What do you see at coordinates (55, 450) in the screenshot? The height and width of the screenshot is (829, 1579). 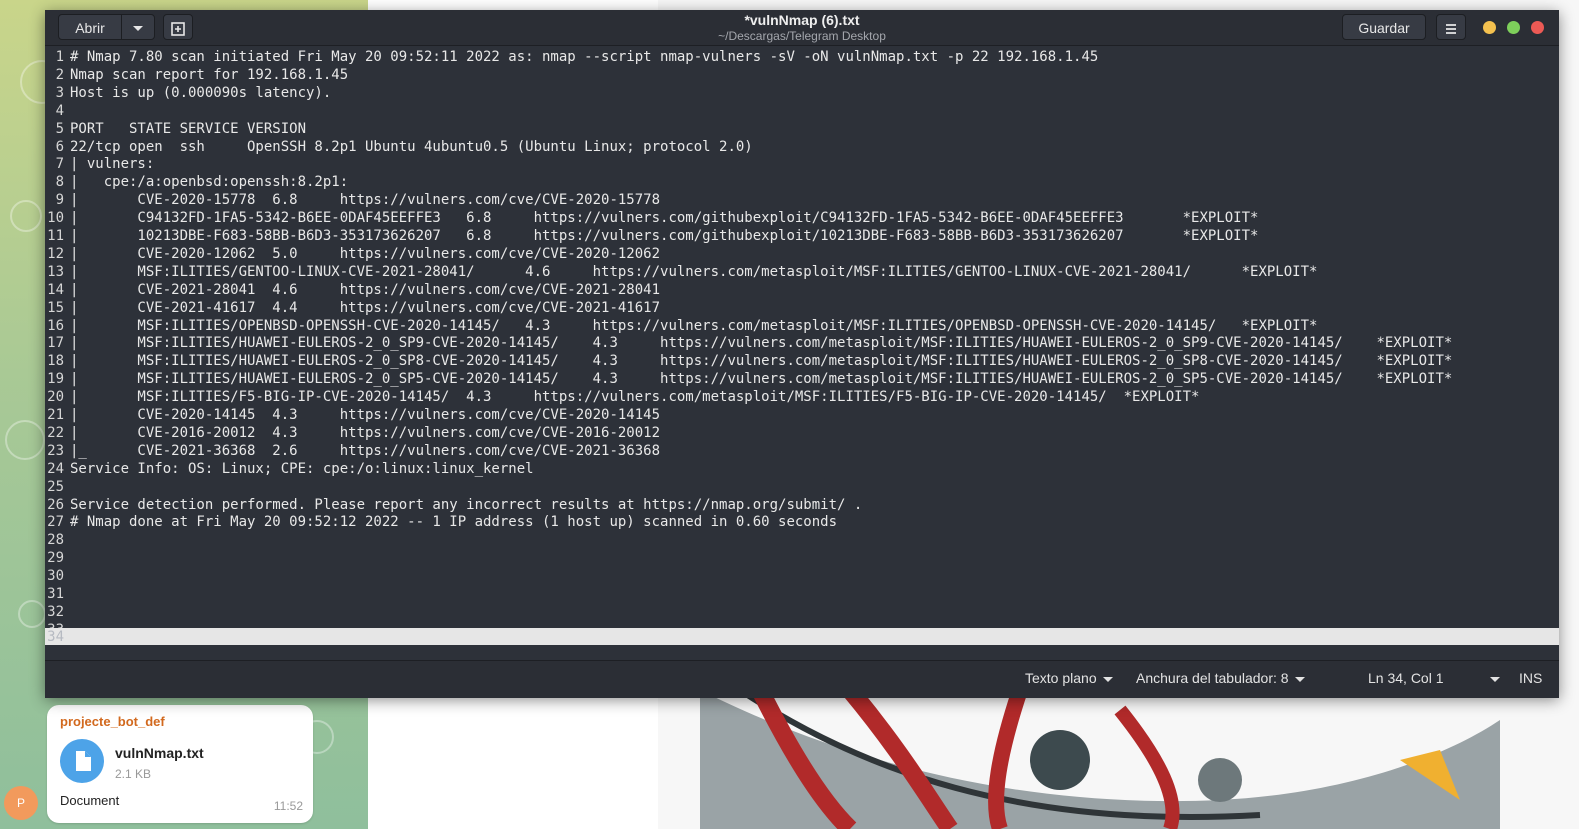 I see `line-number: 23` at bounding box center [55, 450].